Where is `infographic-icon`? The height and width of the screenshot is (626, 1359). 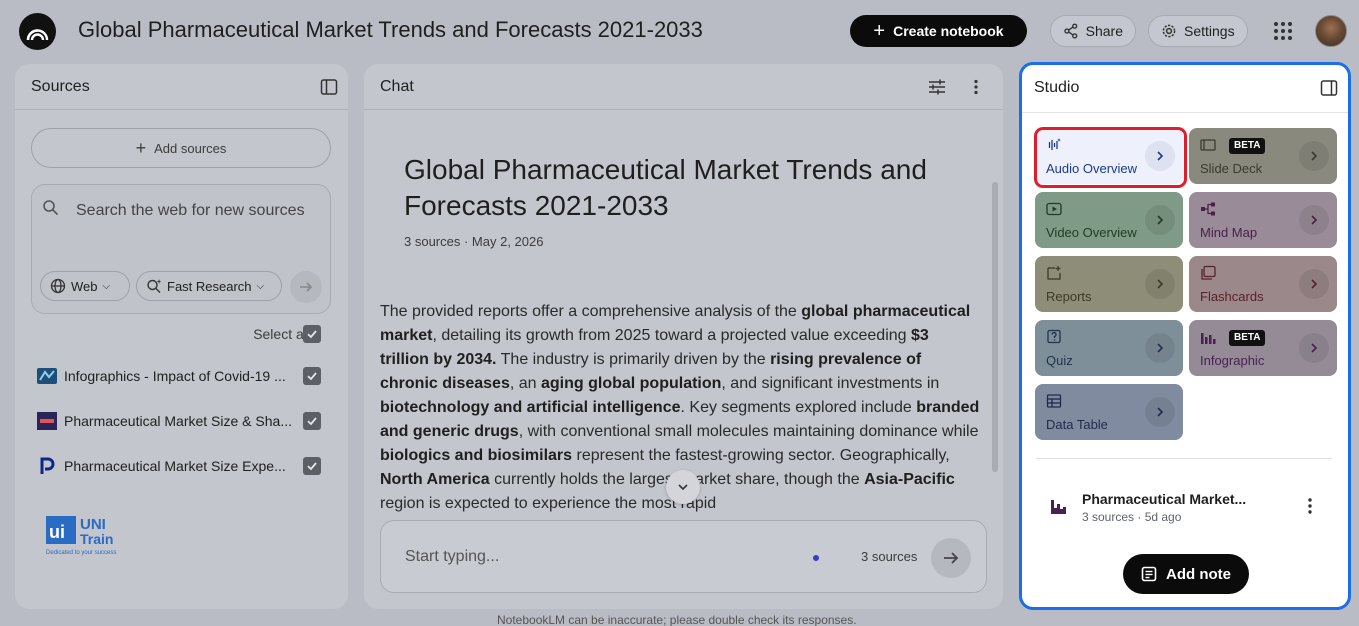
infographic-icon is located at coordinates (1058, 507).